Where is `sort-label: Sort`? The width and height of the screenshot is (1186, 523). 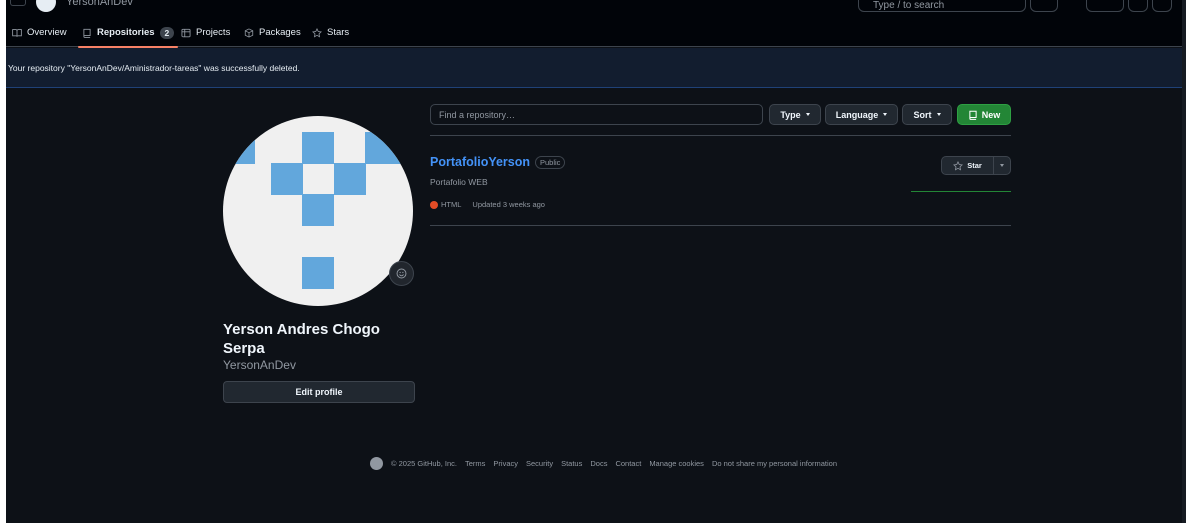
sort-label: Sort is located at coordinates (922, 114).